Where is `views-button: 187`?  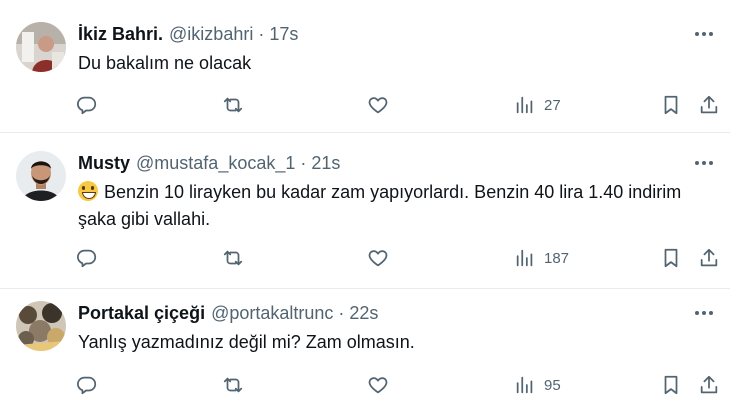 views-button: 187 is located at coordinates (541, 258).